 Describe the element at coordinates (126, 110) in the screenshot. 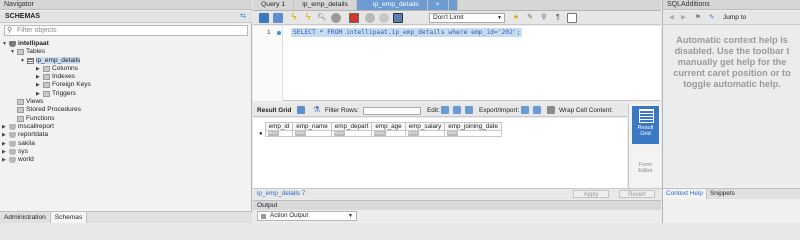

I see `tree-node-stored-procedures: Stored Procedures` at that location.